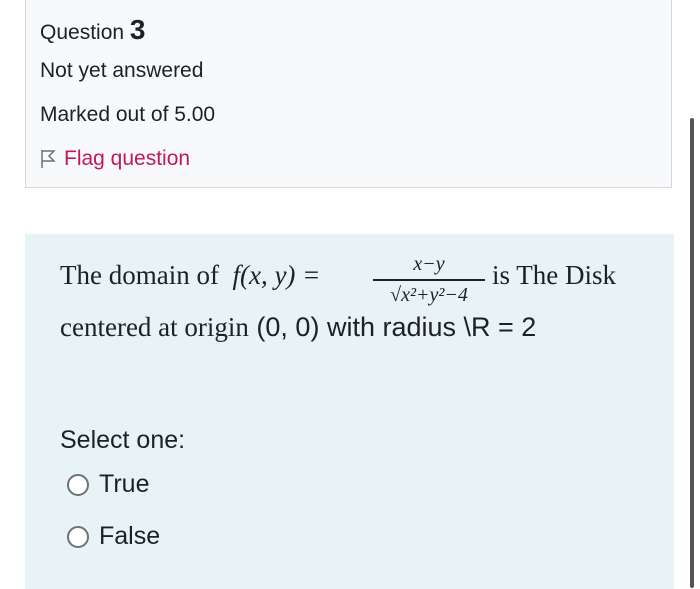 The width and height of the screenshot is (700, 589). I want to click on radio-button-false, so click(78, 536).